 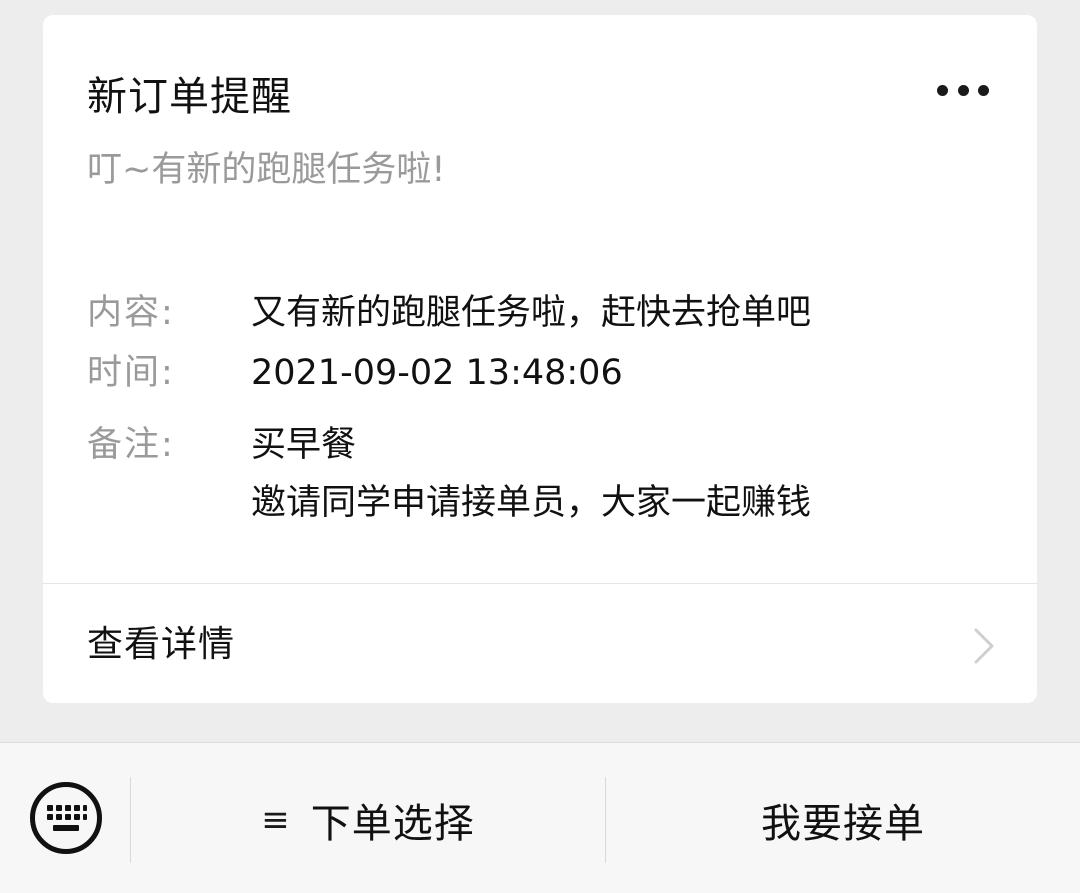 What do you see at coordinates (266, 170) in the screenshot?
I see `card-subtitle: 叮~有新的跑腿任务啦!` at bounding box center [266, 170].